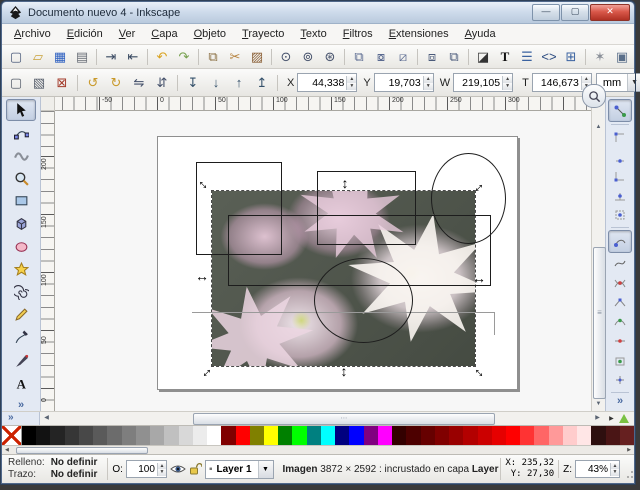  What do you see at coordinates (546, 12) in the screenshot?
I see `minimize-button: —` at bounding box center [546, 12].